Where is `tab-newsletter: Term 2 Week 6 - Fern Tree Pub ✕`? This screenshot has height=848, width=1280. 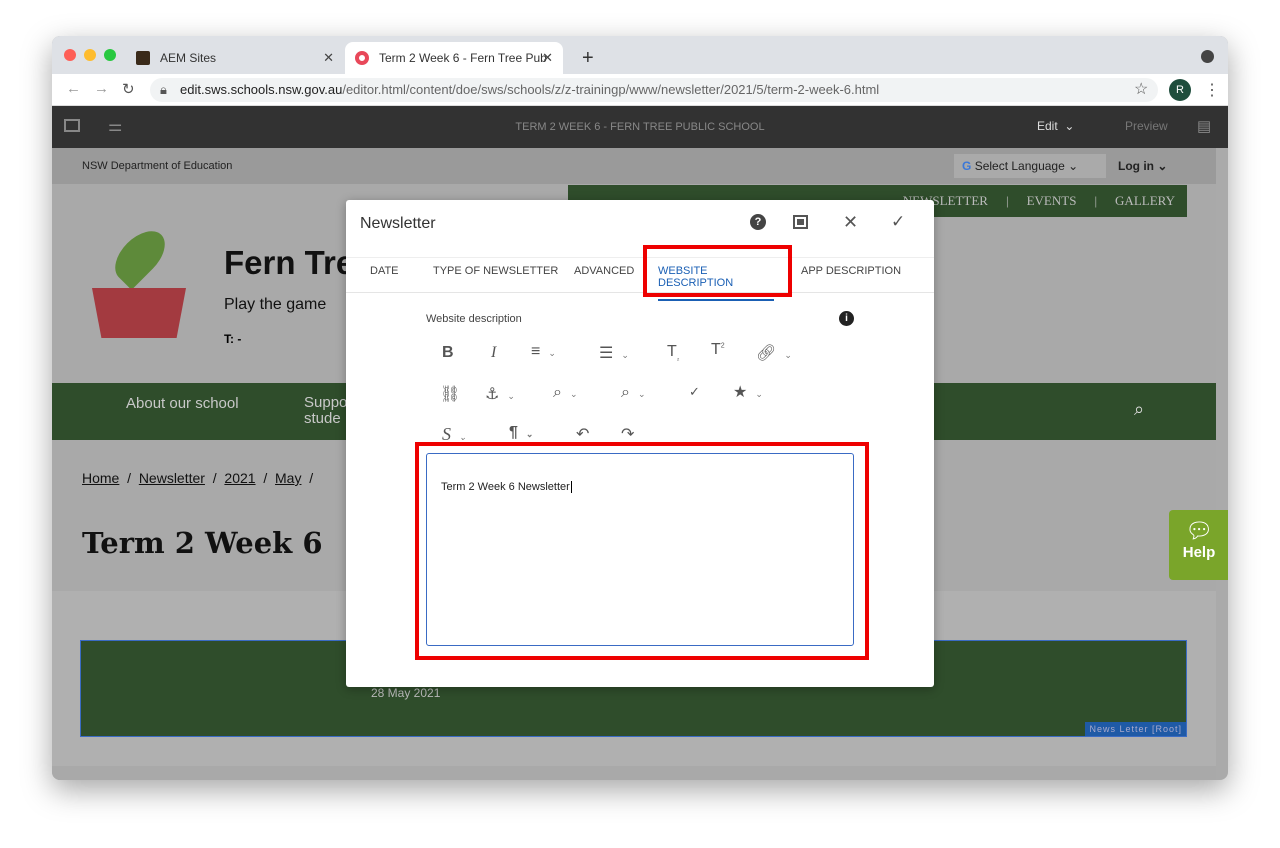 tab-newsletter: Term 2 Week 6 - Fern Tree Pub ✕ is located at coordinates (454, 58).